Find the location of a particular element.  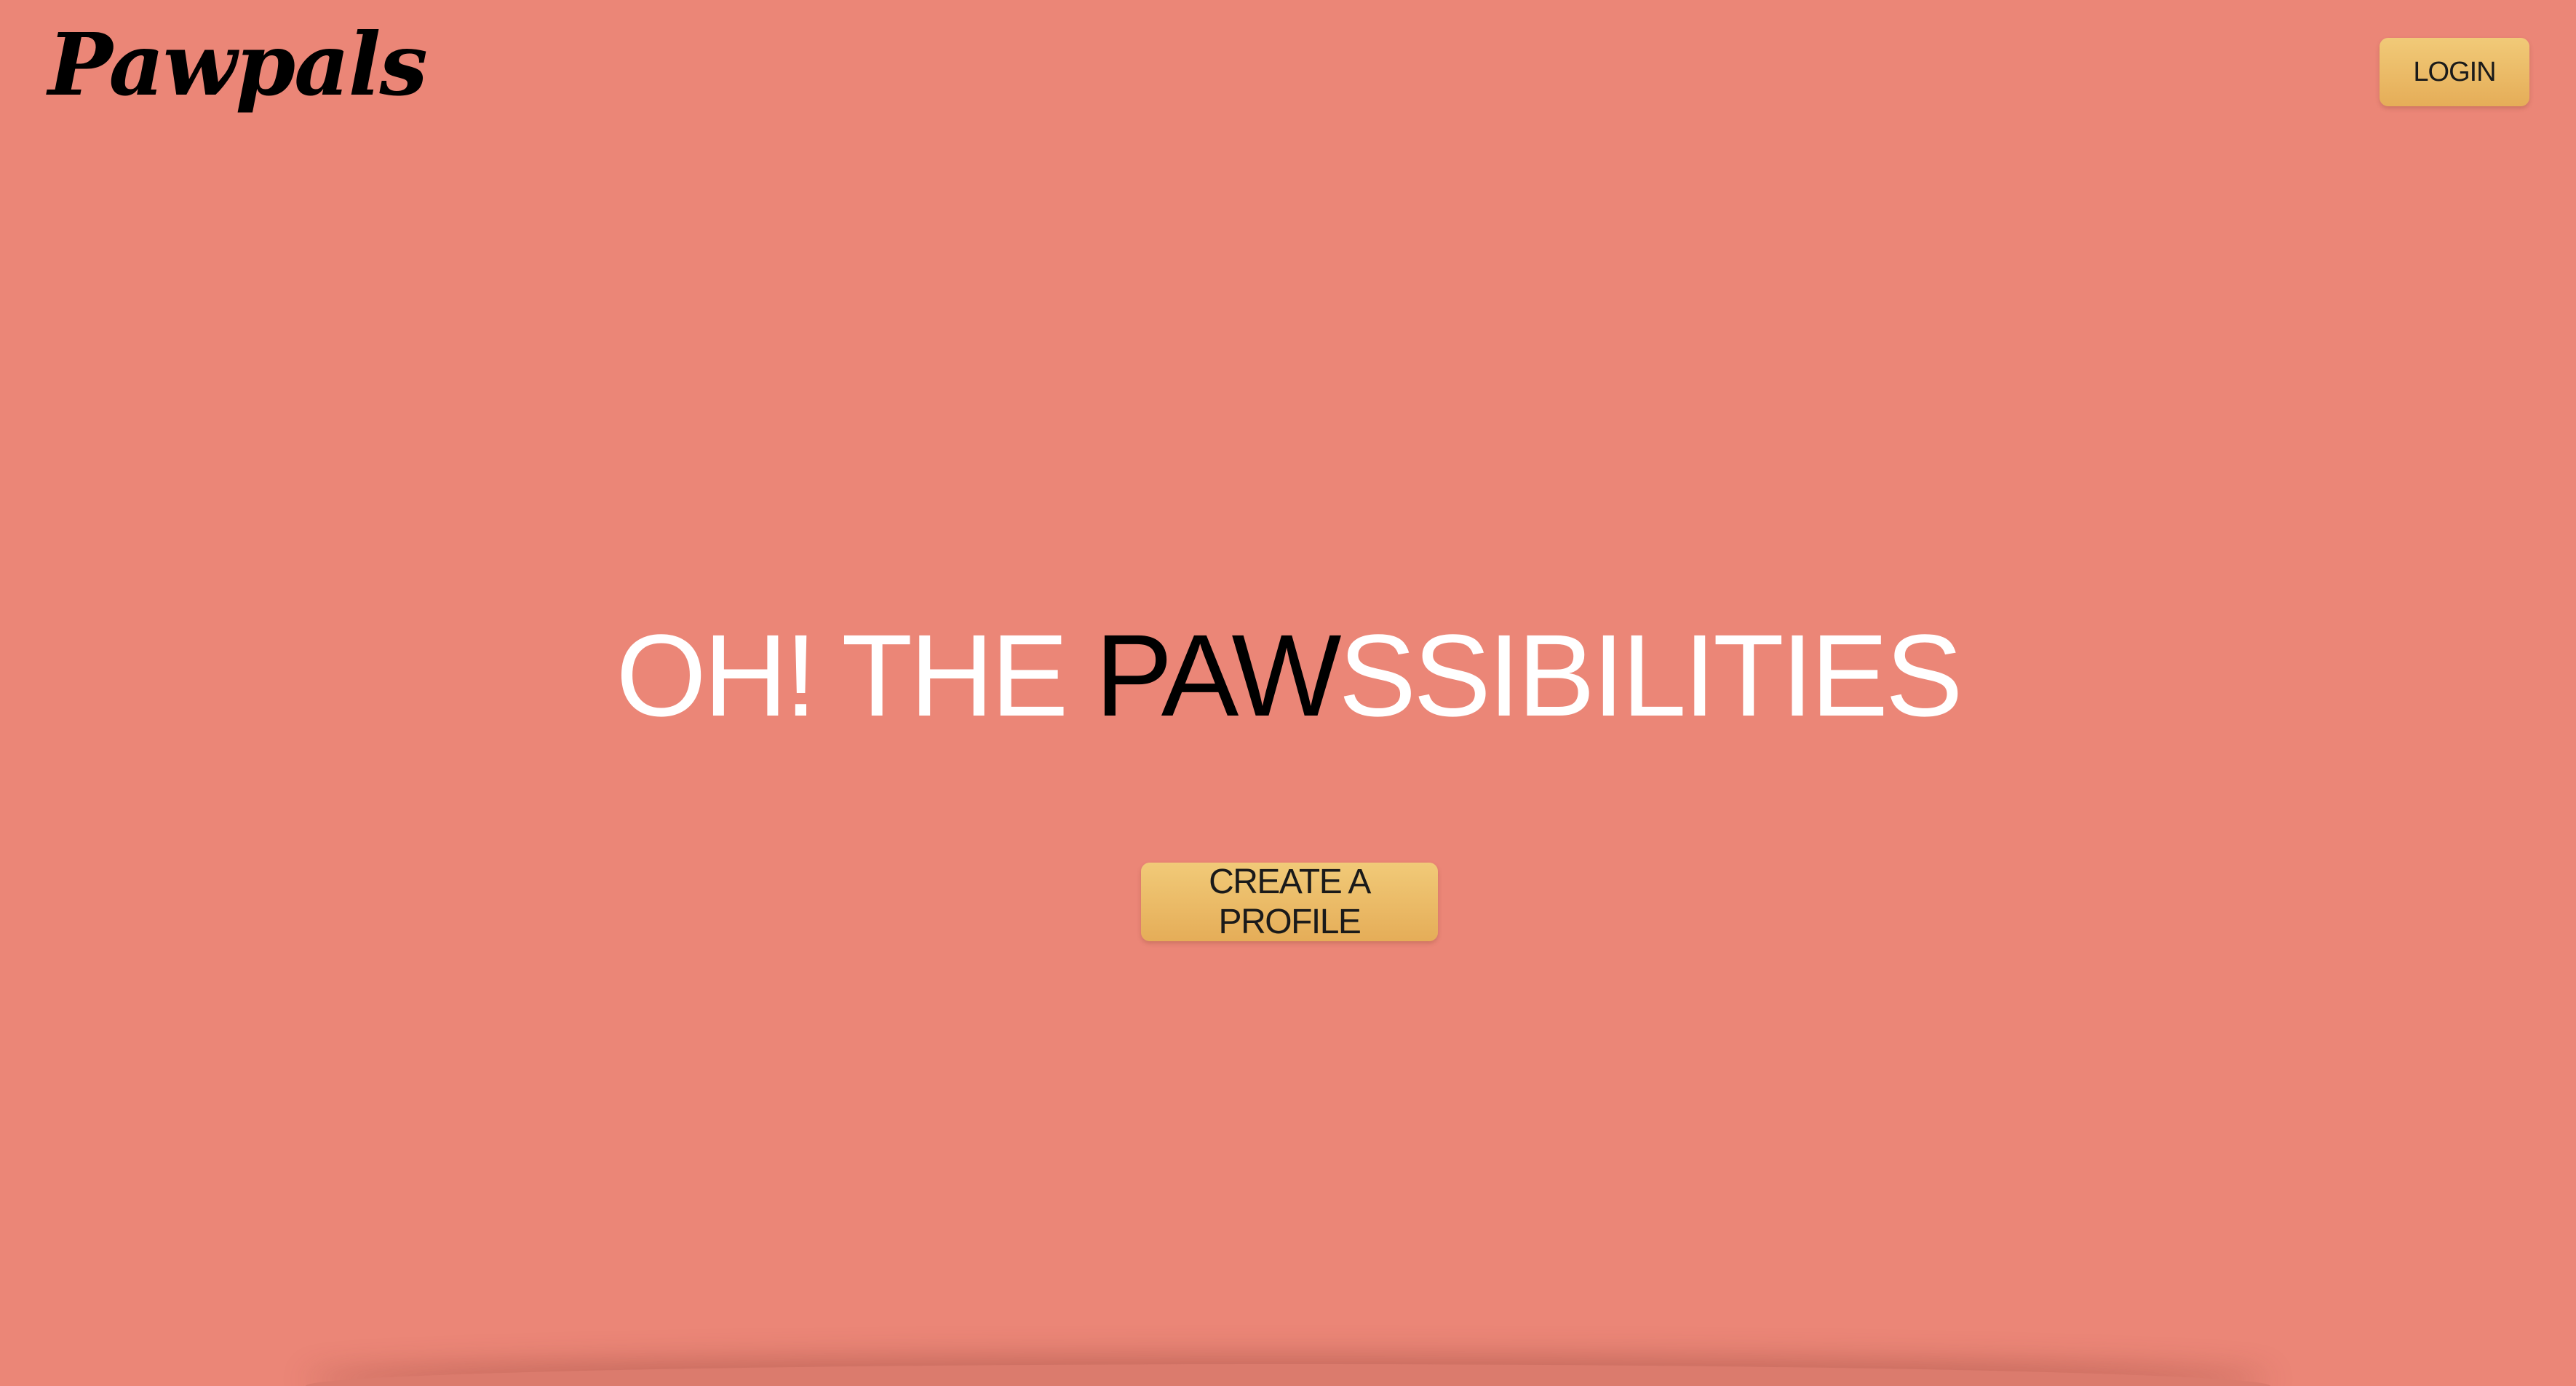

hero-headline: OH! THE PAWSSIBILITIES is located at coordinates (1288, 675).